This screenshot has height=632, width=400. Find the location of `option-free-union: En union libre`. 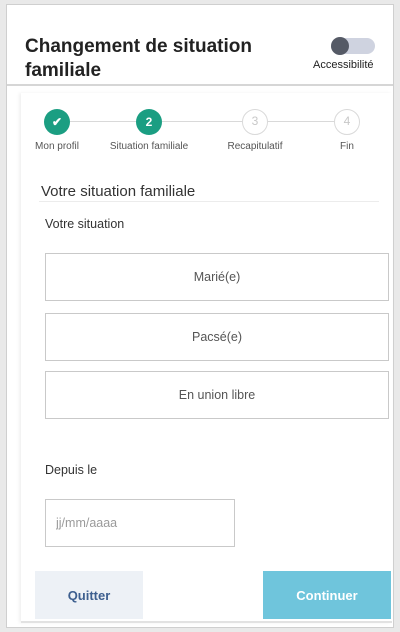

option-free-union: En union libre is located at coordinates (217, 395).